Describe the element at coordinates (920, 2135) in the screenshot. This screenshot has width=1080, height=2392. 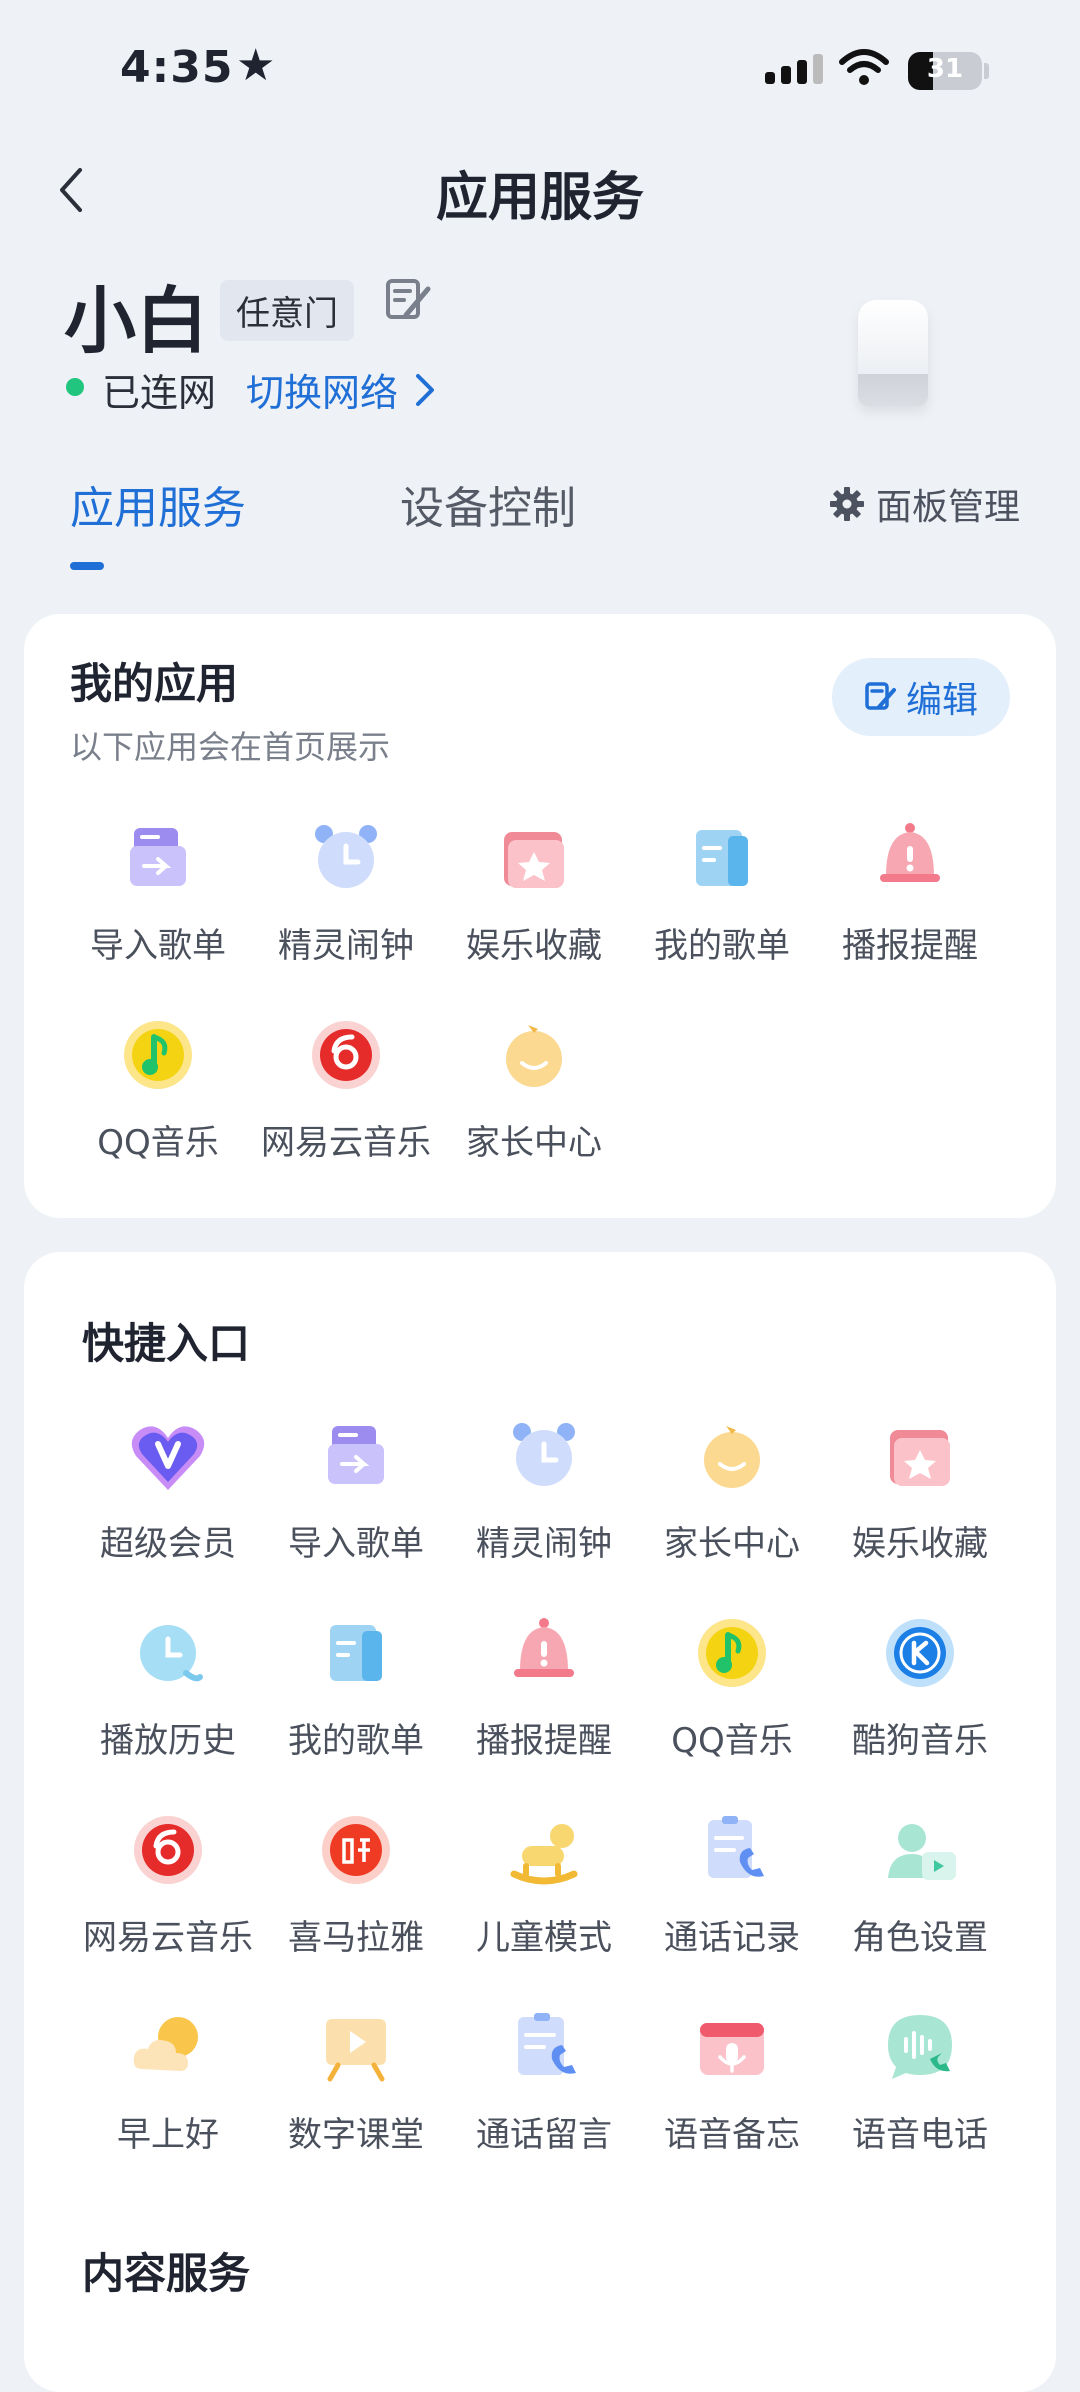
I see `app-item-label: 语音电话` at that location.